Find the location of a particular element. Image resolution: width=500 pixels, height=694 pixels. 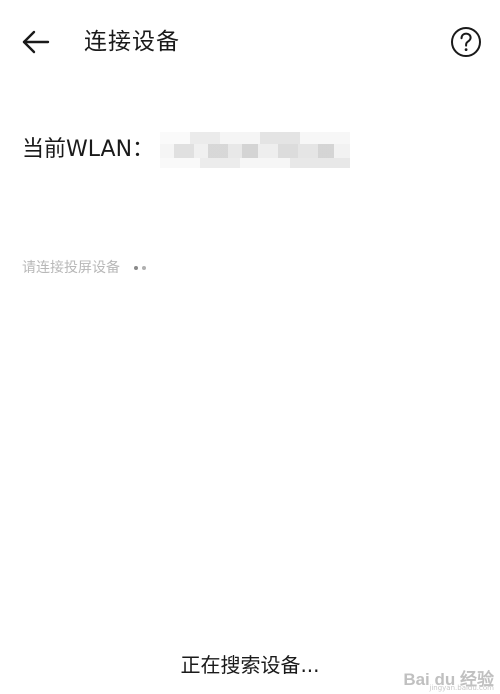

baidu-jingyan-watermark: Bai du 经验 jingyan.baidu.com is located at coordinates (448, 678).